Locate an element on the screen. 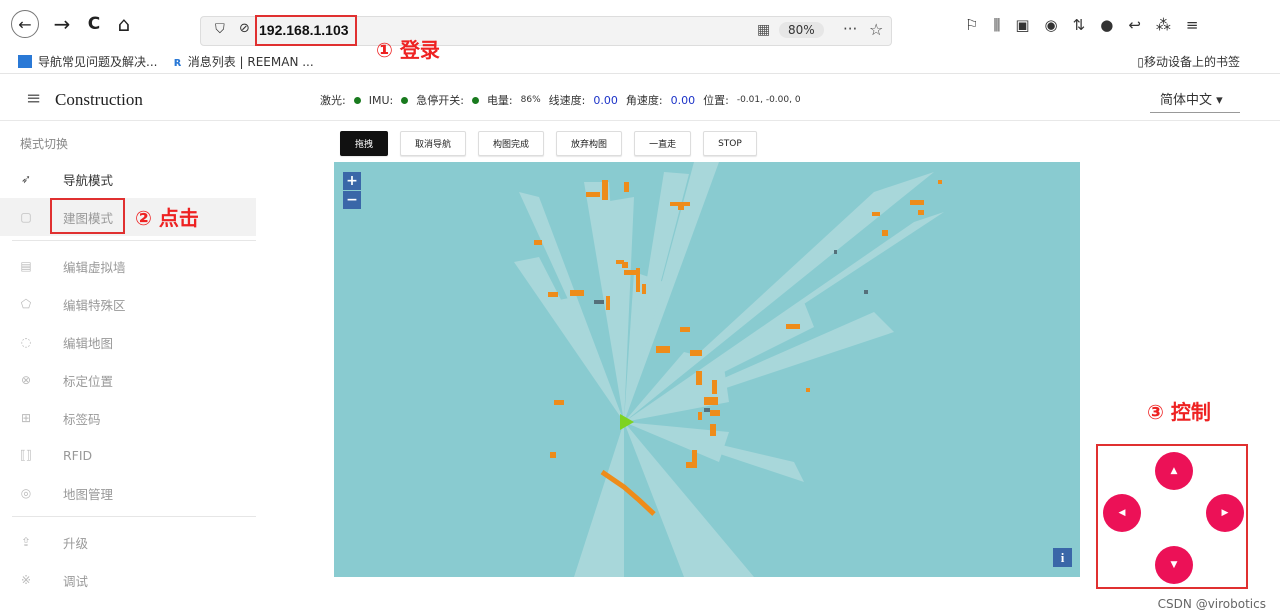  extension-icon: ⇅ is located at coordinates (1079, 25).